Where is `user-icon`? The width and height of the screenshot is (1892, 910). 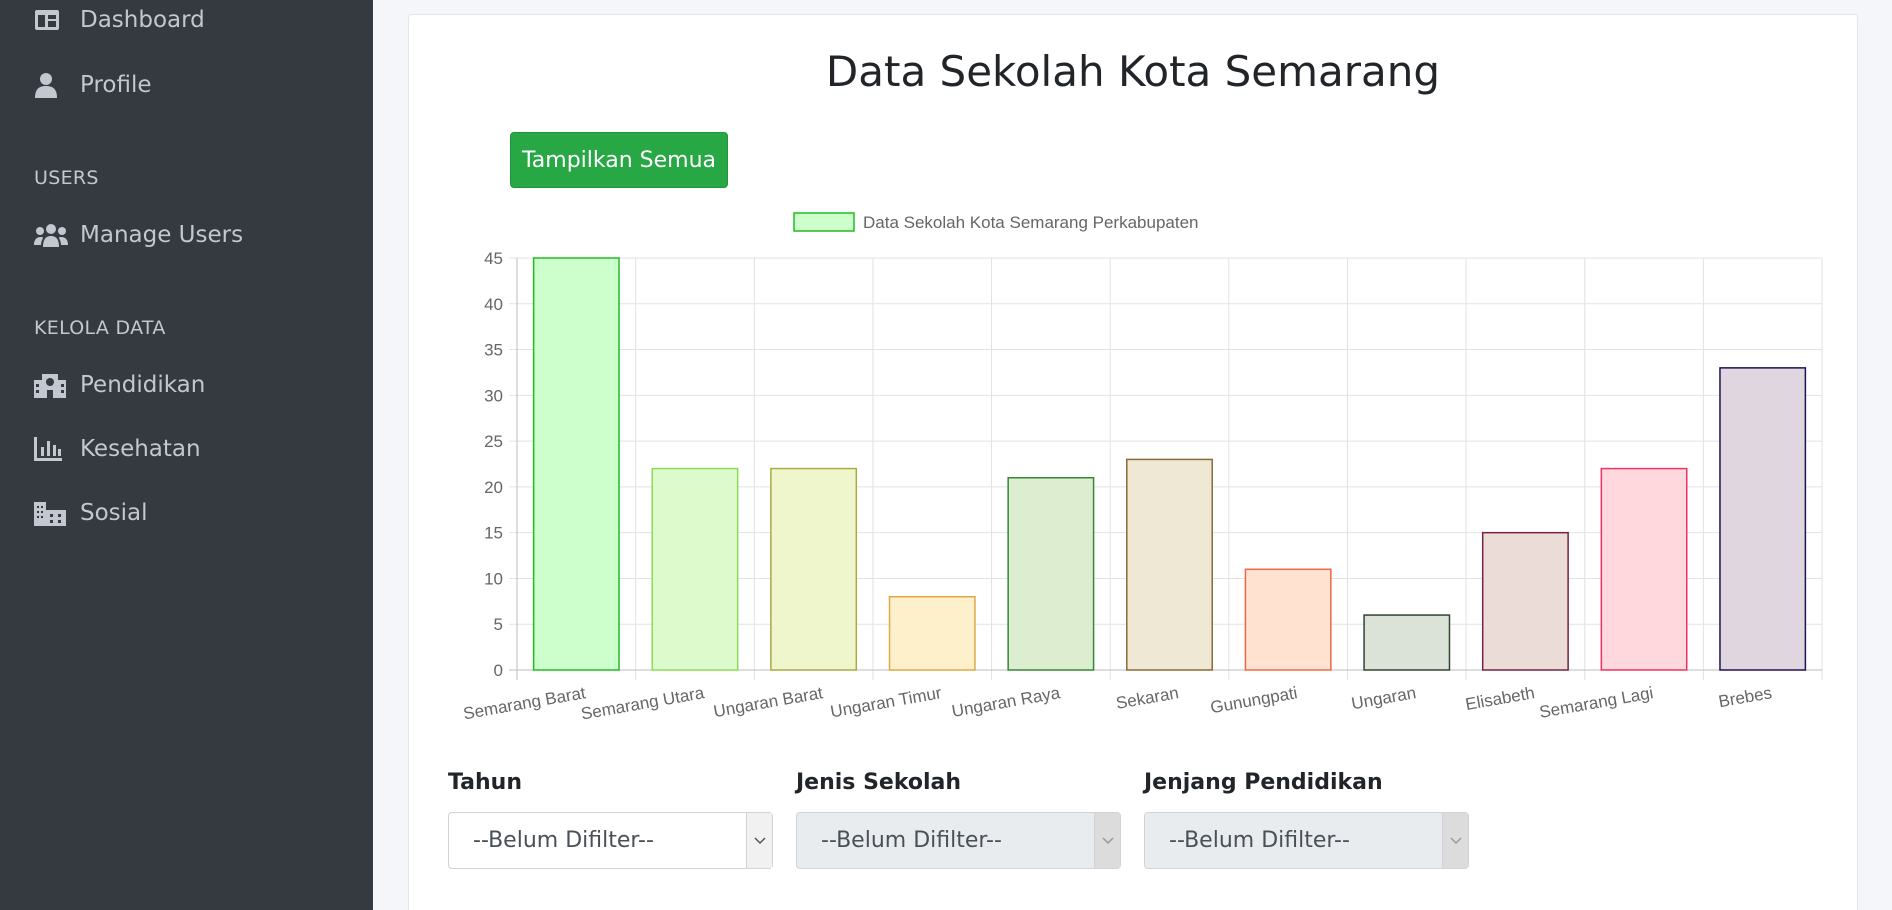 user-icon is located at coordinates (51, 85).